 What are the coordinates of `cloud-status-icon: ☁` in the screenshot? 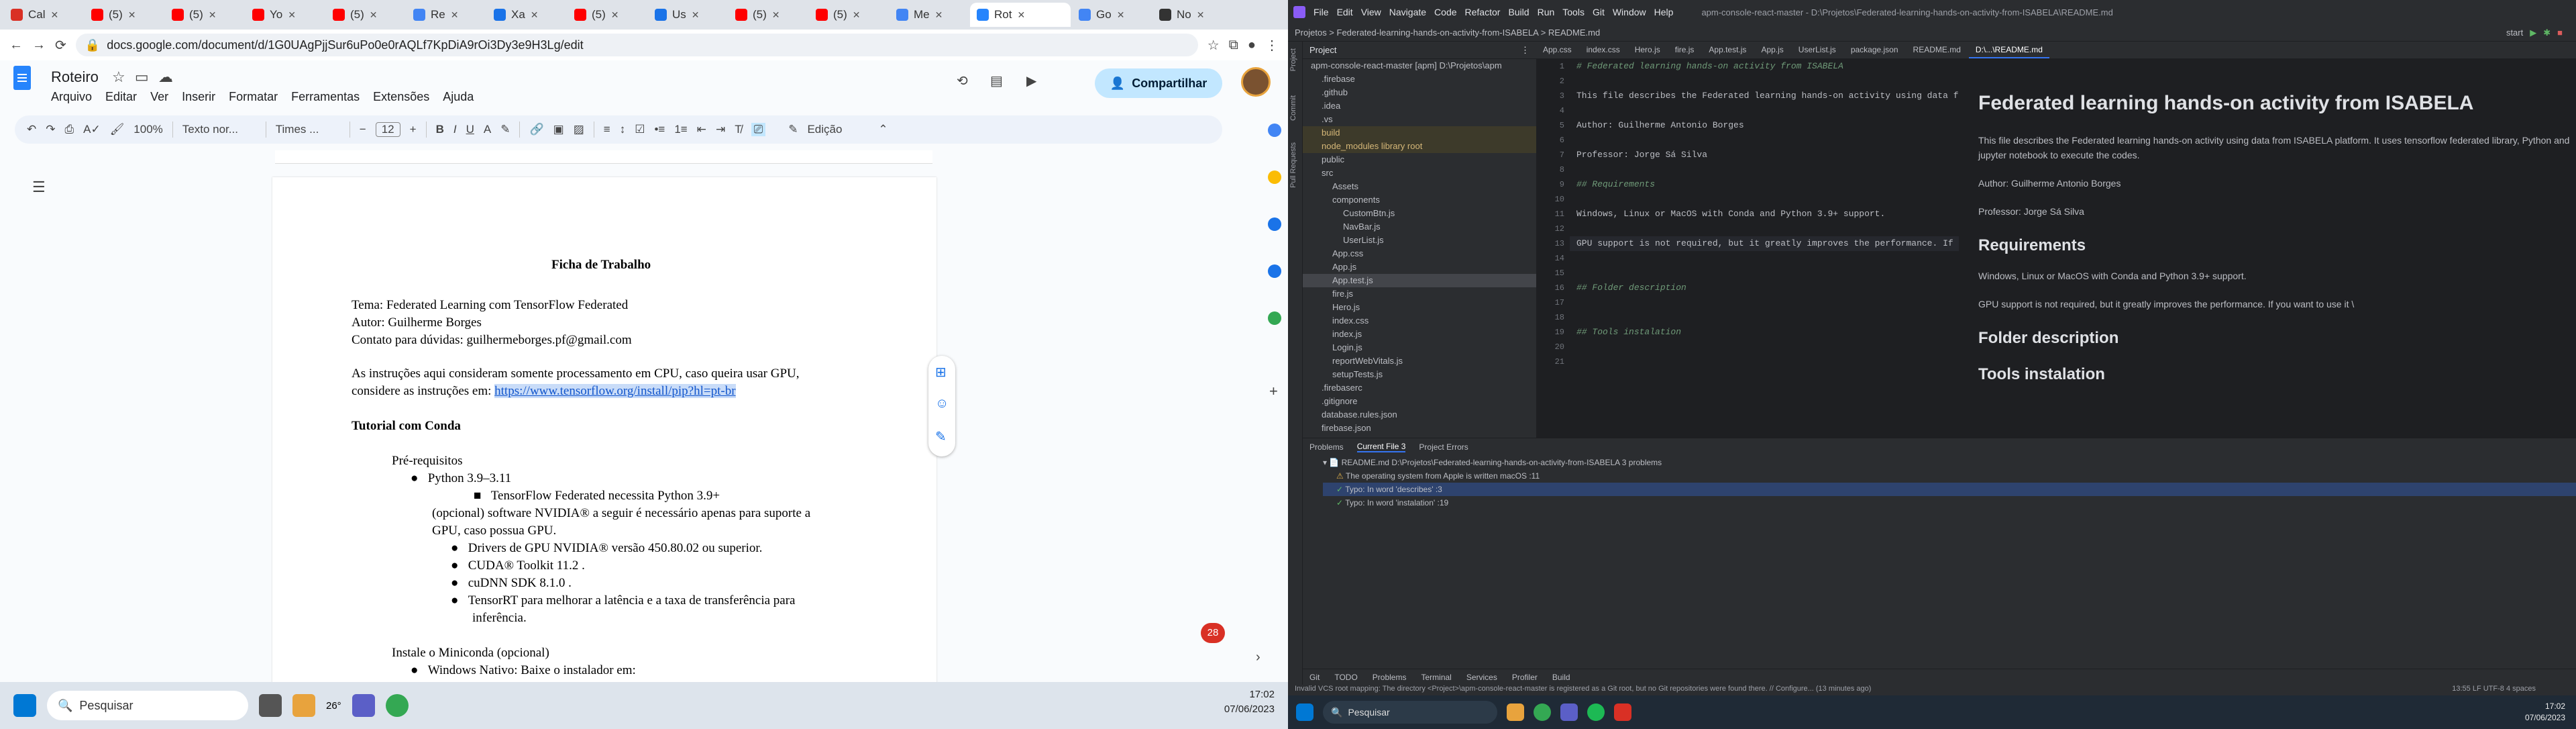 It's located at (165, 77).